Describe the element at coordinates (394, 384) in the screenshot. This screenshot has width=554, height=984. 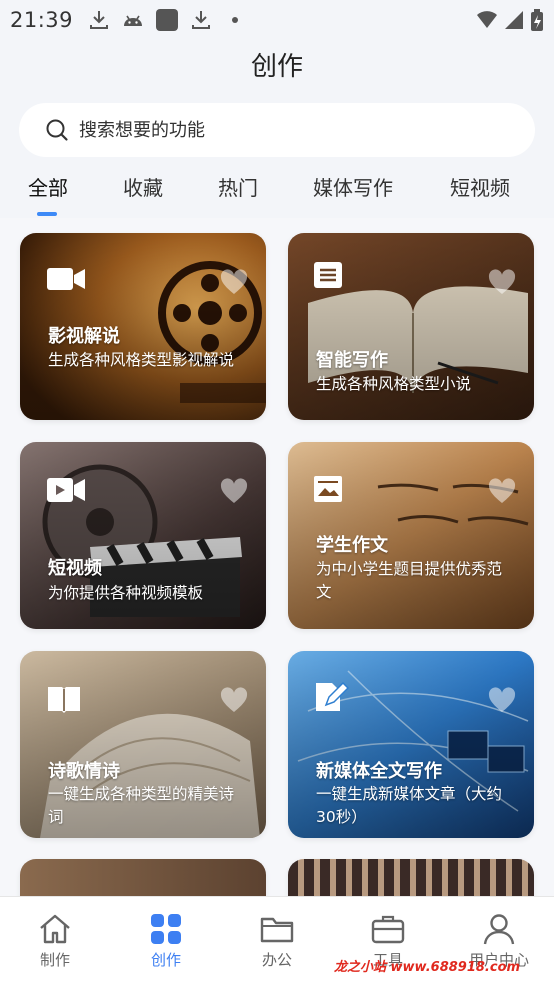
I see `card-description: 生成各种风格类型小说` at that location.